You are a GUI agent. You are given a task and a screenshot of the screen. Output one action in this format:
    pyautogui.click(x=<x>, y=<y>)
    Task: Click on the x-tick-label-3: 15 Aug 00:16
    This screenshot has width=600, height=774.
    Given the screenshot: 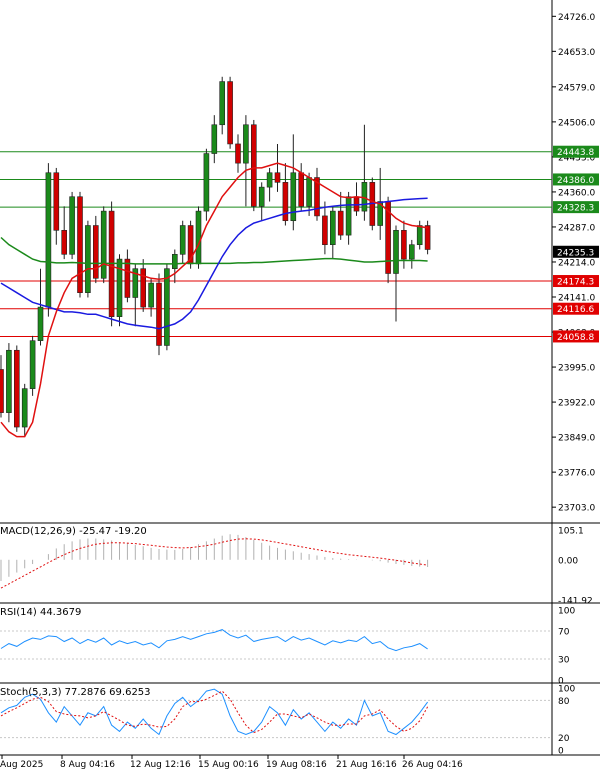 What is the action you would take?
    pyautogui.click(x=228, y=765)
    